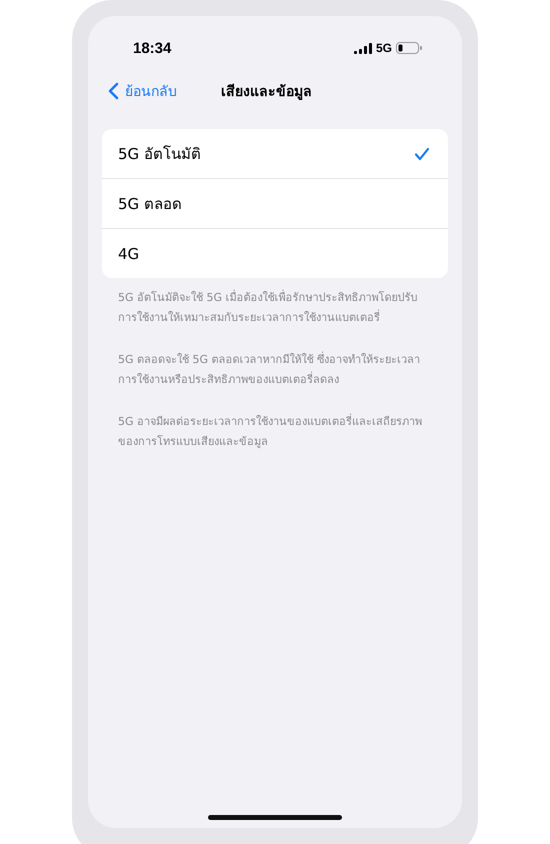 The width and height of the screenshot is (550, 844). I want to click on status-time: 18:34, so click(152, 48).